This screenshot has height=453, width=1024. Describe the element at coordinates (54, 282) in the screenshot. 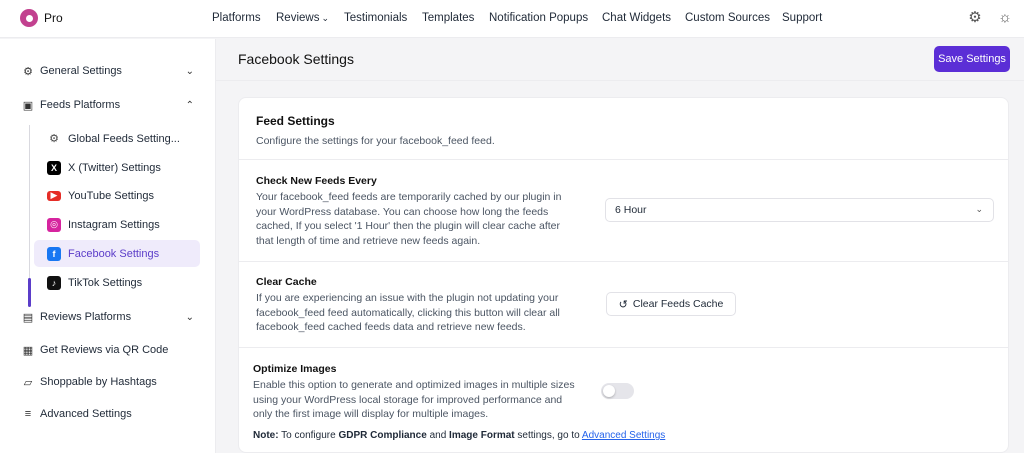

I see `tiktok-icon: ♪` at that location.